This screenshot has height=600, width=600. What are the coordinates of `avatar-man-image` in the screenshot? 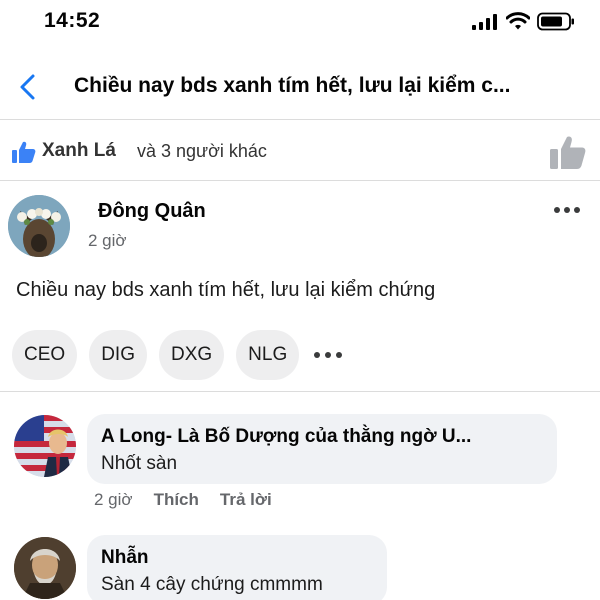 It's located at (45, 568).